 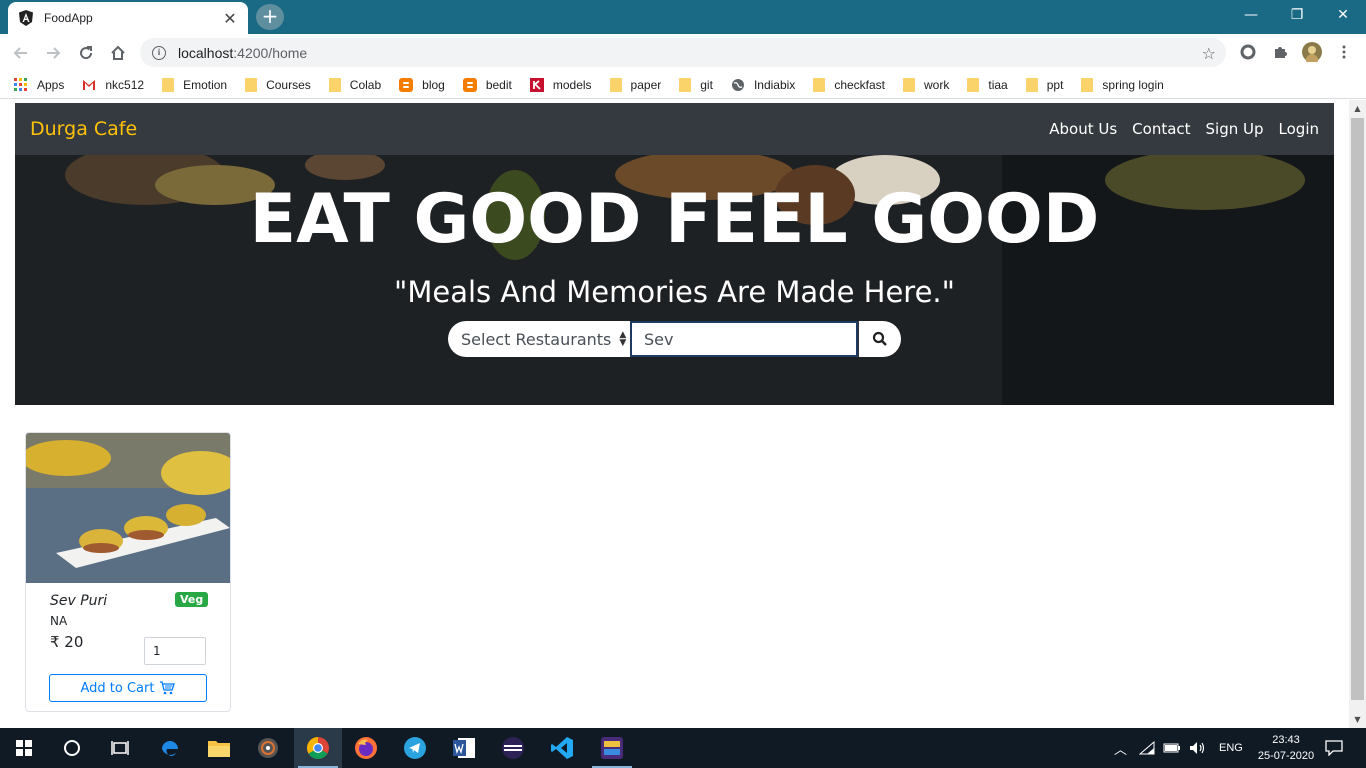 I want to click on scroll-down-arrow-icon: ▼, so click(x=1357, y=719).